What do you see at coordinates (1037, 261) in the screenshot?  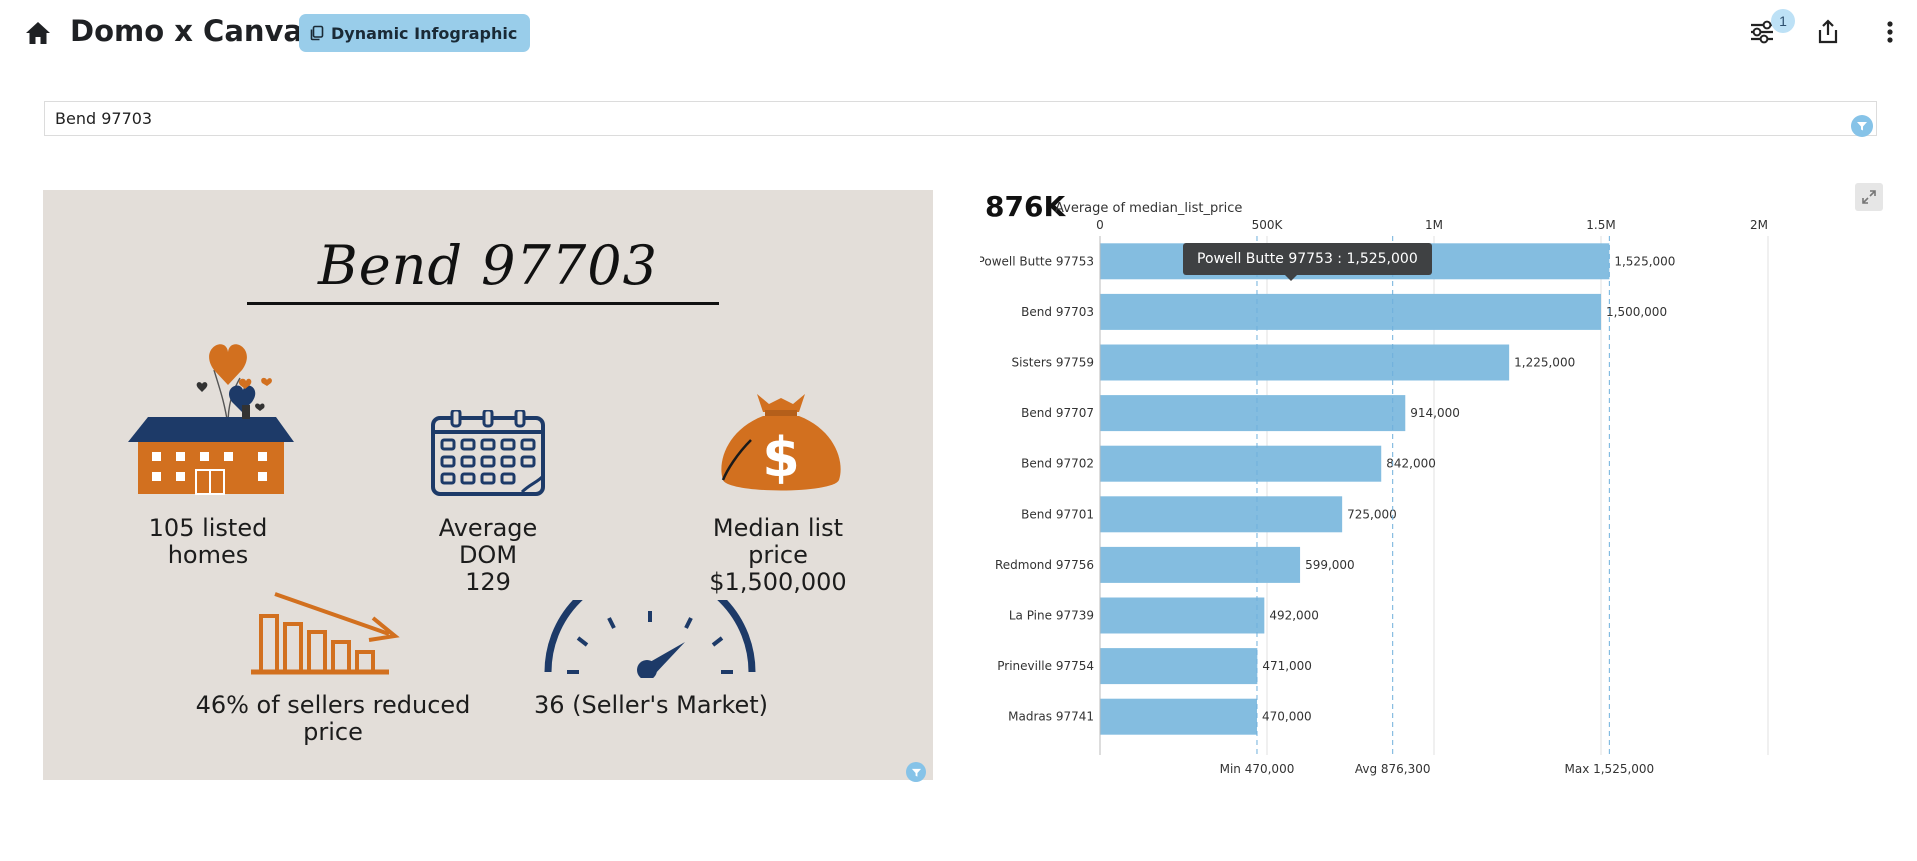 I see `category-label: Powell Butte 97753` at bounding box center [1037, 261].